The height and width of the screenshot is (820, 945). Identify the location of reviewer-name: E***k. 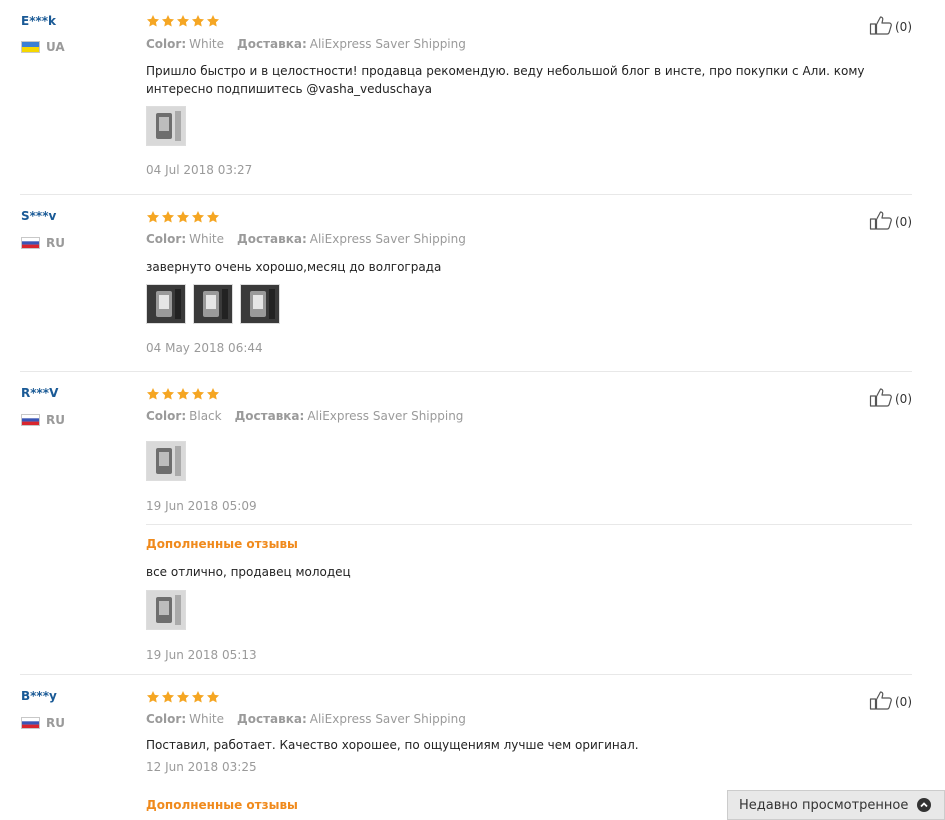
(38, 21).